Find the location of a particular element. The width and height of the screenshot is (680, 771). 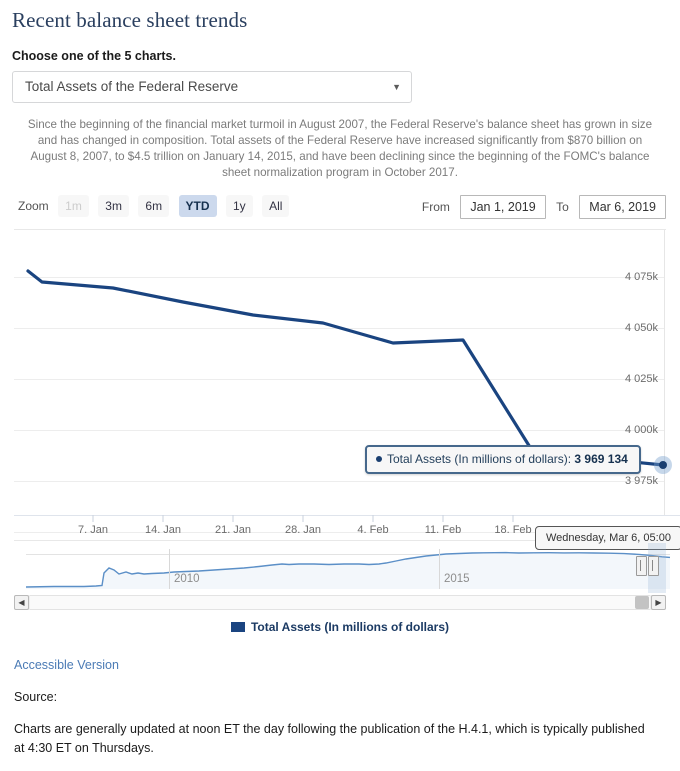

range-button-1m: 1m is located at coordinates (73, 206).